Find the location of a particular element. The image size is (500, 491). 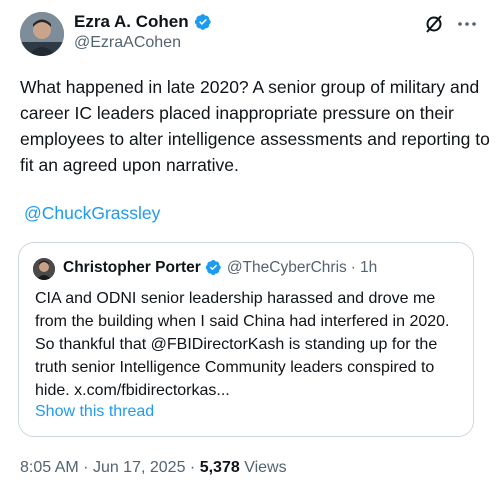

author-handle: @EzraACohen is located at coordinates (127, 43).